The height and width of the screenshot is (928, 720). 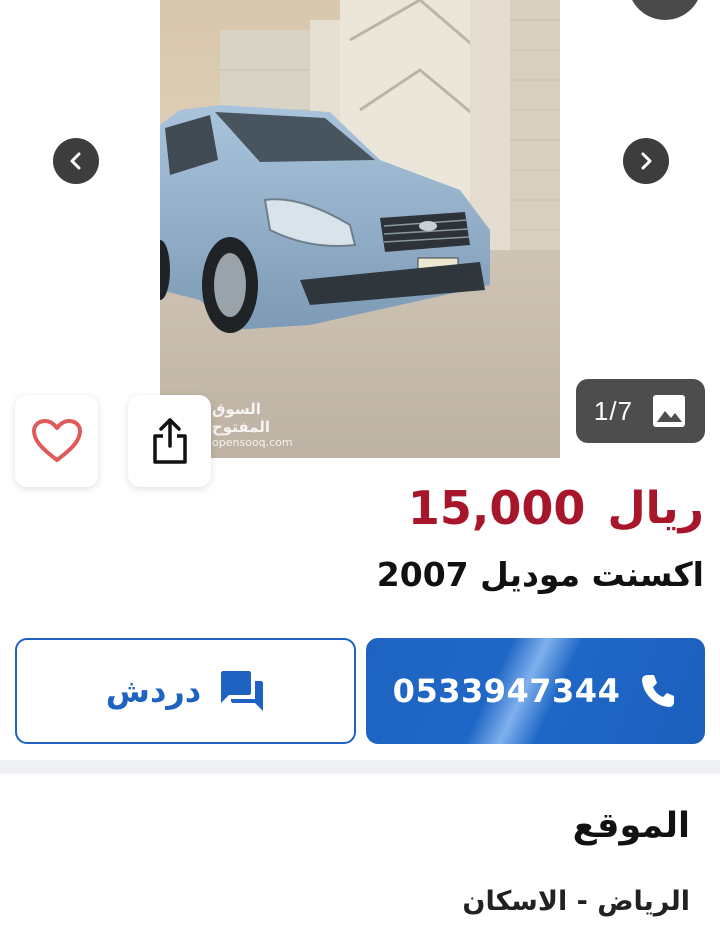 What do you see at coordinates (360, 767) in the screenshot?
I see `section-divider` at bounding box center [360, 767].